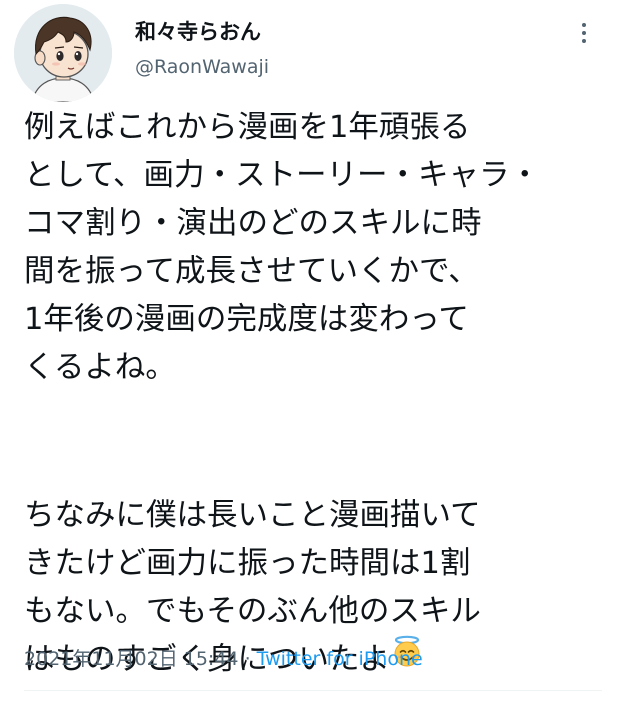 Image resolution: width=617 pixels, height=706 pixels. I want to click on source-link: Twitter for iPhone, so click(340, 659).